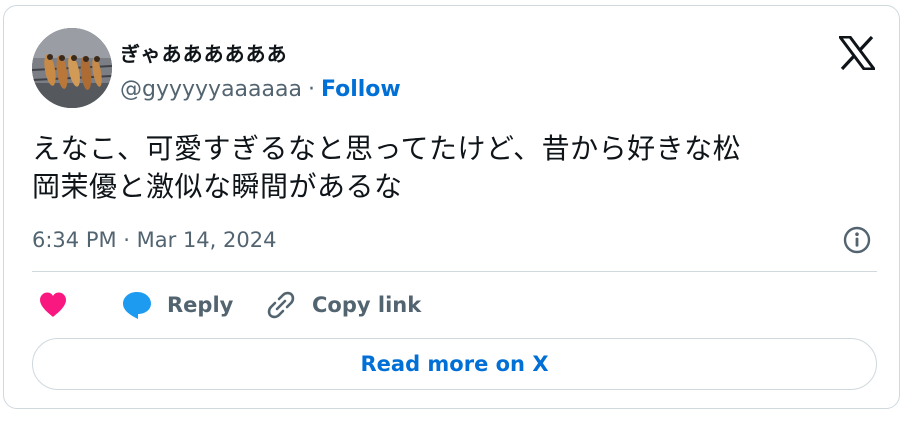 The width and height of the screenshot is (908, 421). Describe the element at coordinates (454, 364) in the screenshot. I see `read-more-button: Read more on X` at that location.